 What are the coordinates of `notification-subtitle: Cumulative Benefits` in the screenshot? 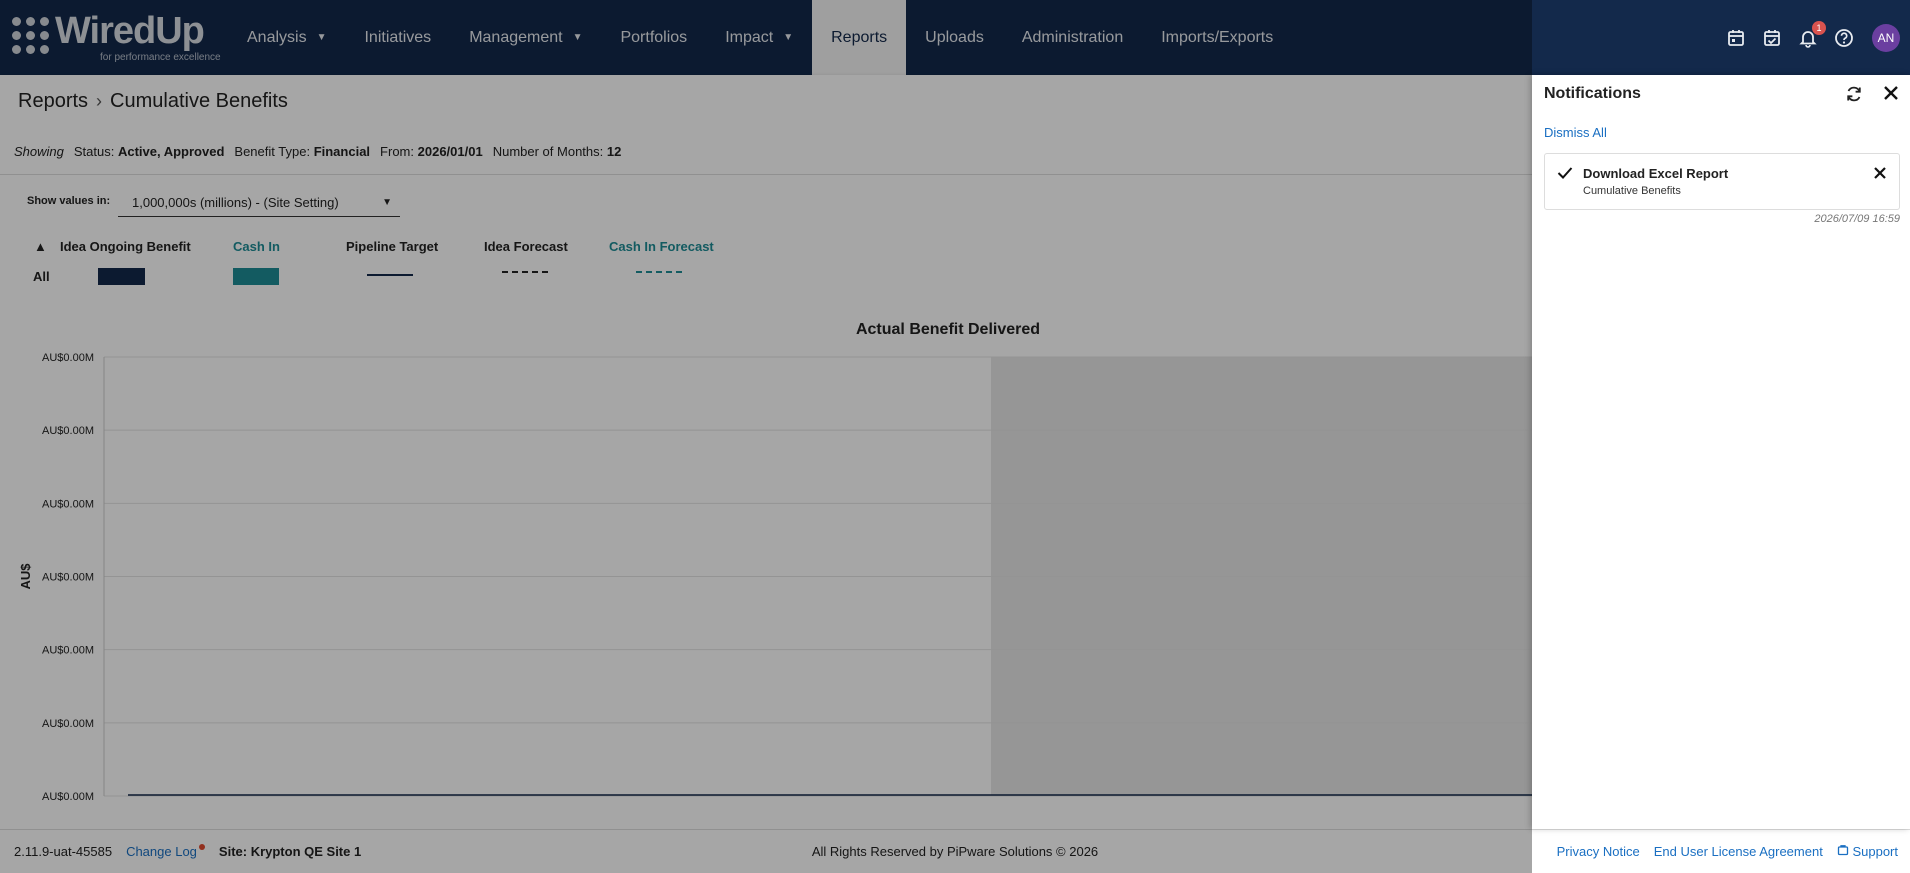 It's located at (1632, 191).